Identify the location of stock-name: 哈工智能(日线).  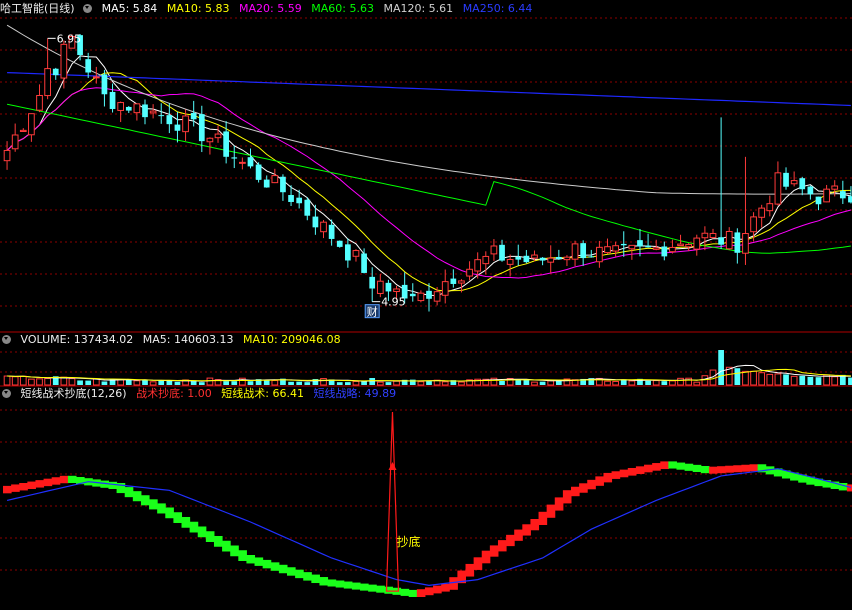
(37, 8).